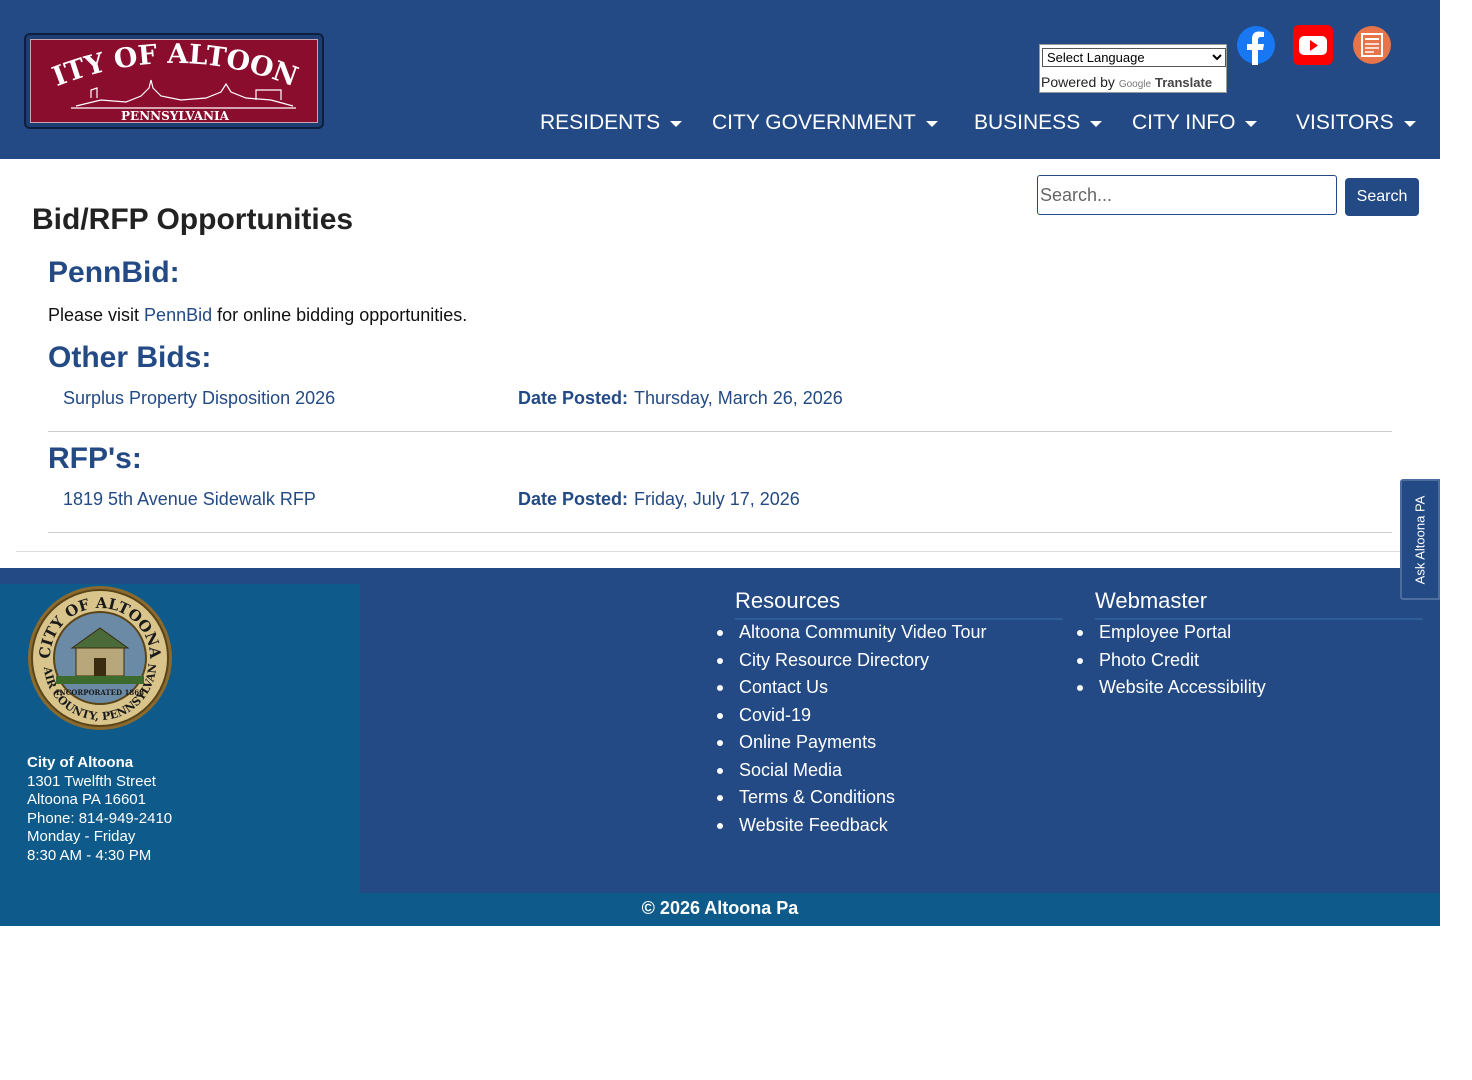 This screenshot has height=1080, width=1472. What do you see at coordinates (899, 604) in the screenshot?
I see `resources-heading: Resources` at bounding box center [899, 604].